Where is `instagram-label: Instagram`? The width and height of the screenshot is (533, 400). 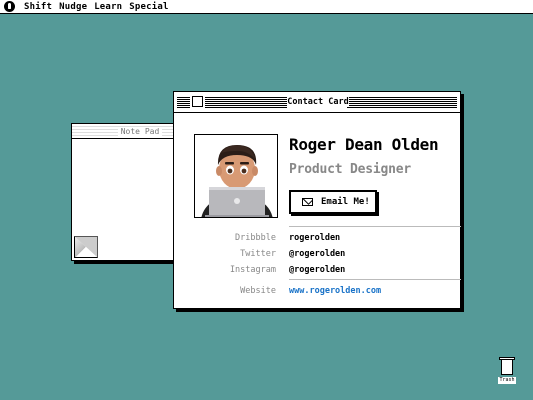
instagram-label: Instagram is located at coordinates (252, 270).